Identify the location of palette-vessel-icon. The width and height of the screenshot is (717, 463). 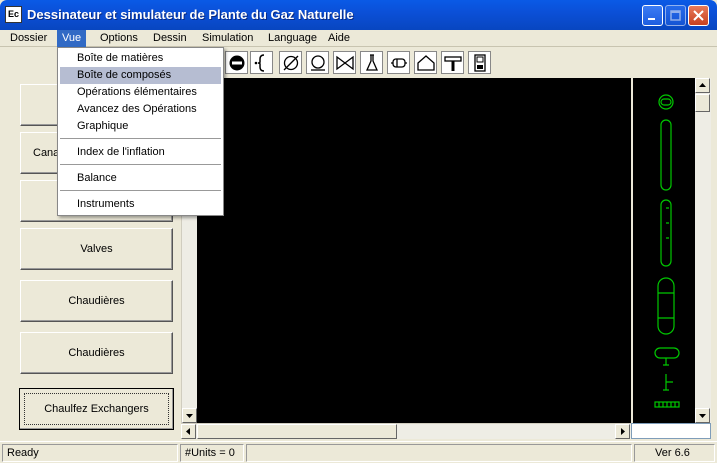
(666, 306).